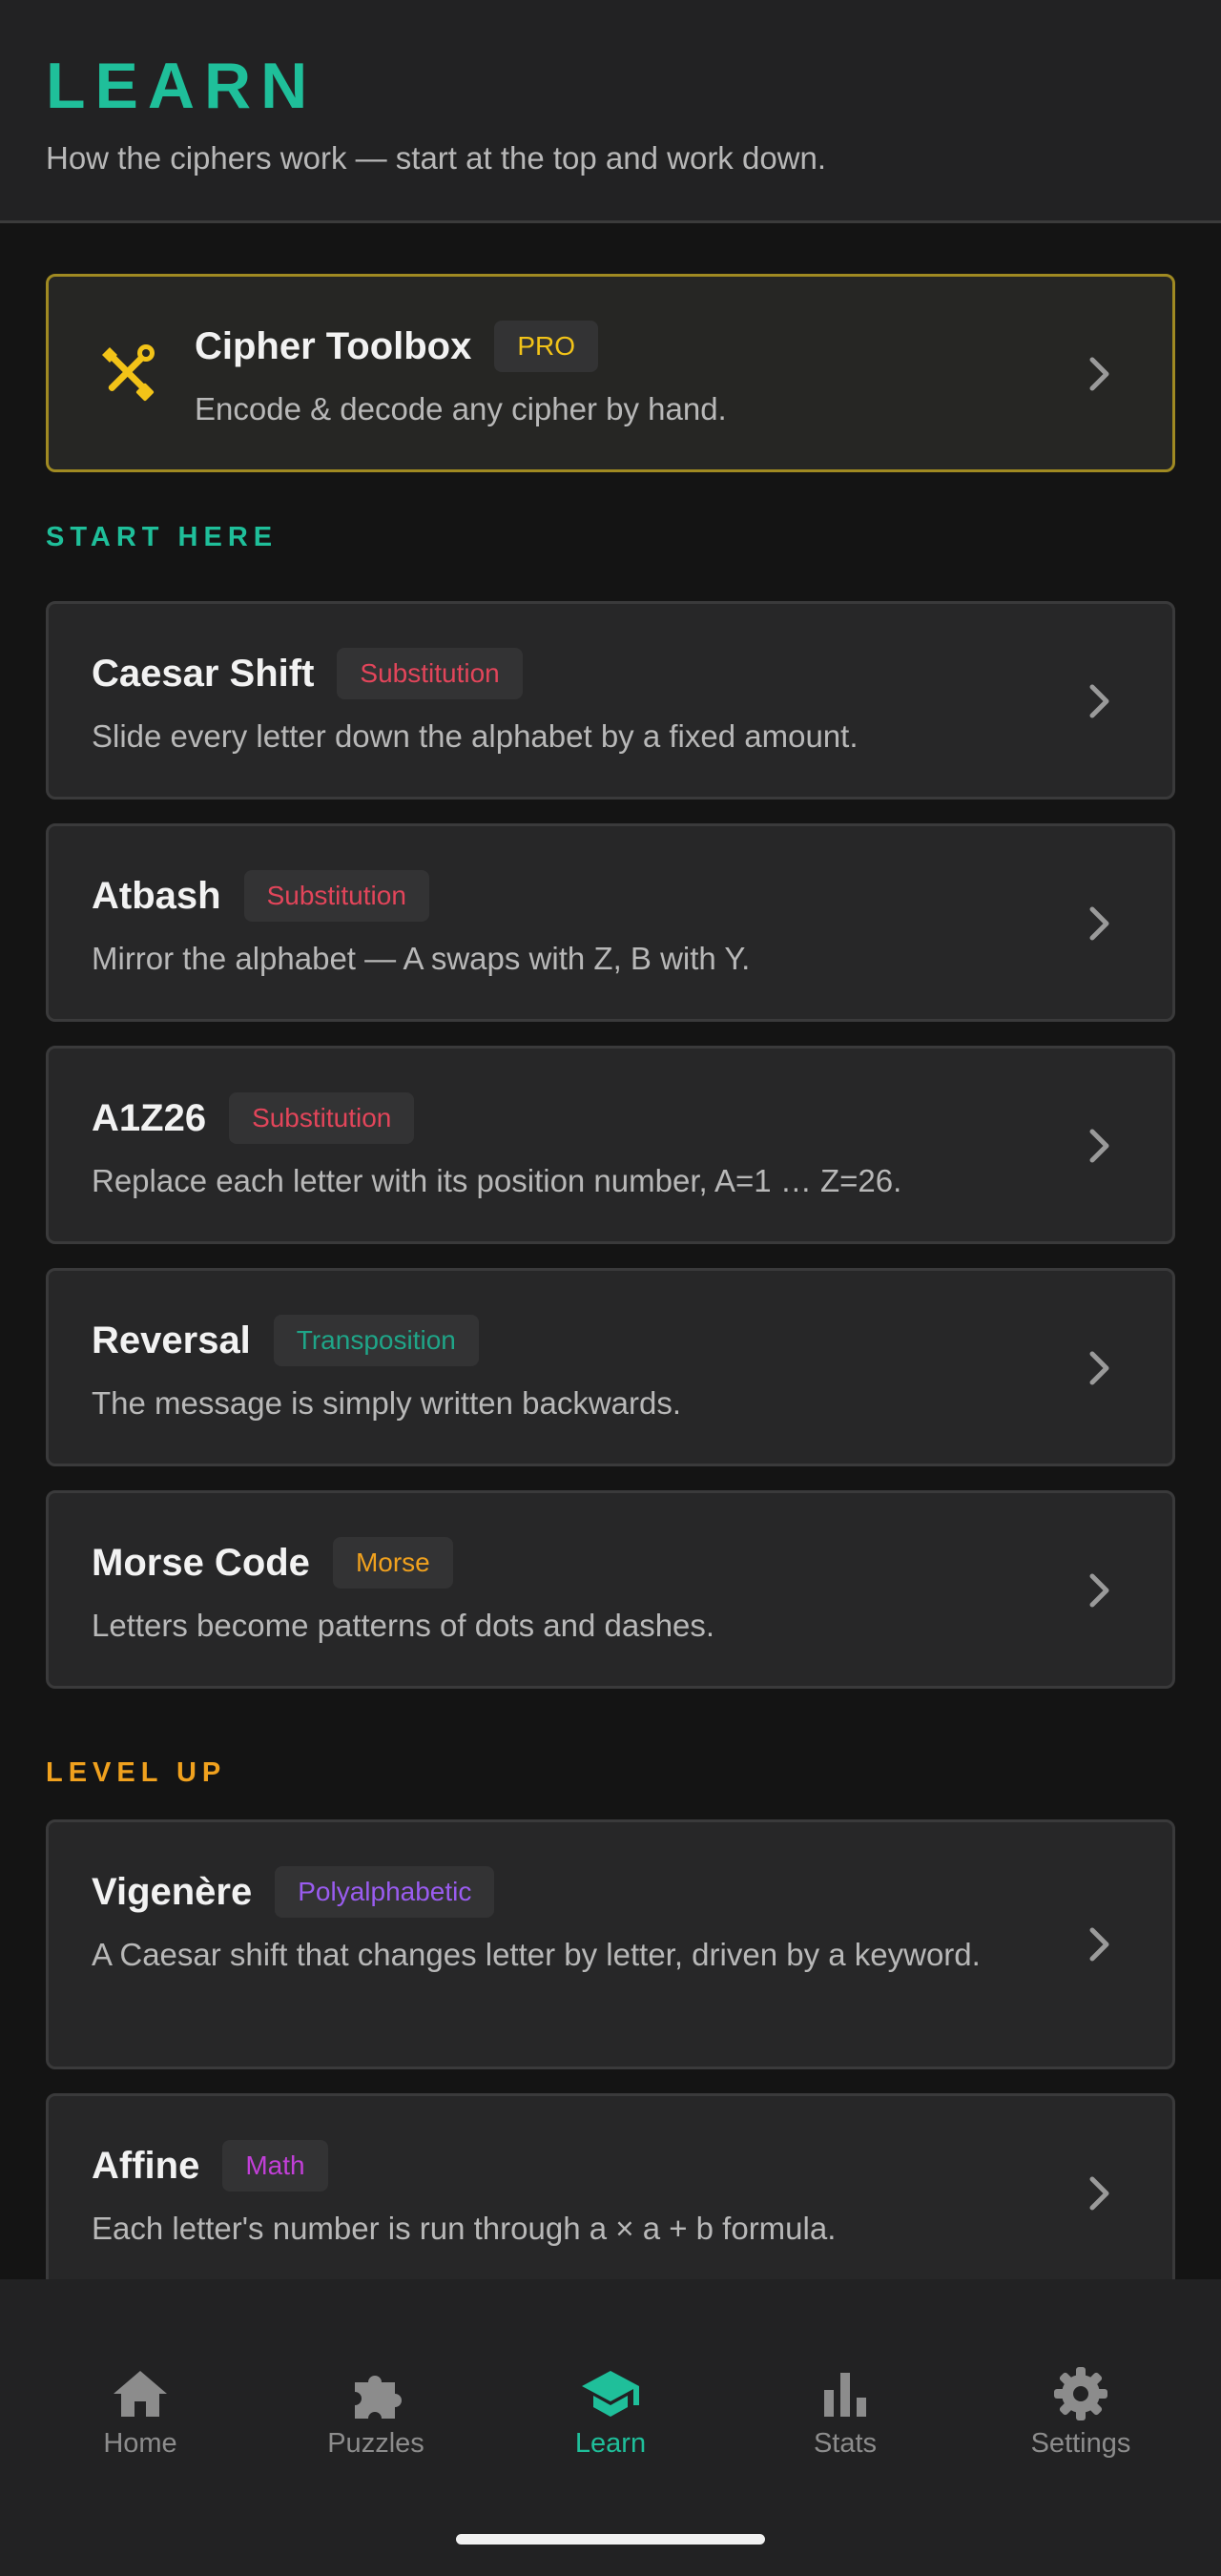  I want to click on card-title-row: Cipher Toolbox PRO, so click(397, 346).